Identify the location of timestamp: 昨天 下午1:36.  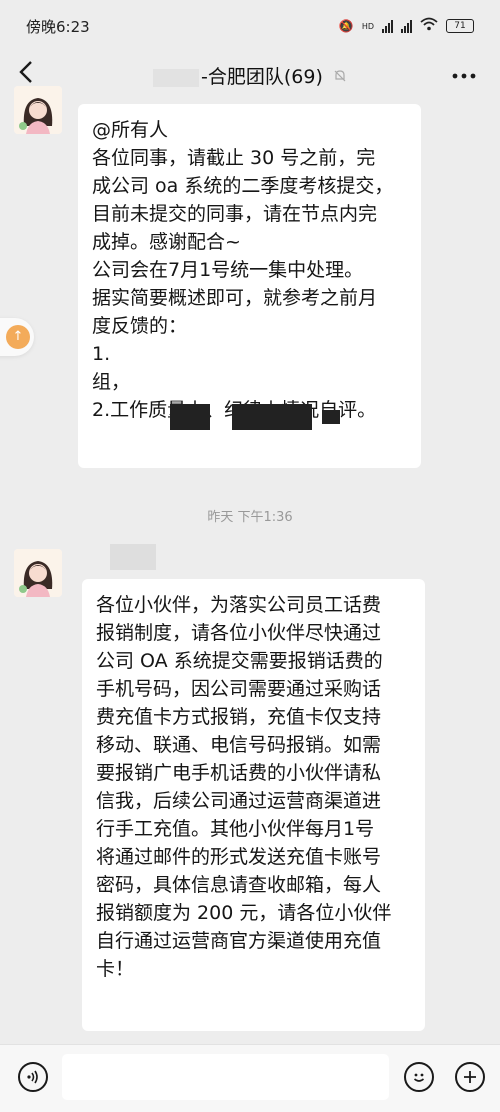
(250, 517).